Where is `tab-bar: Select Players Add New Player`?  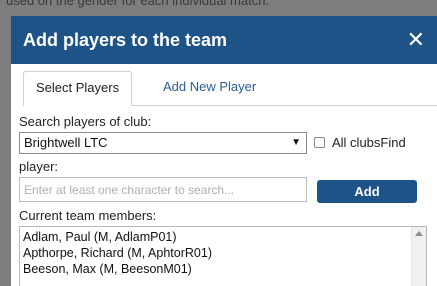
tab-bar: Select Players Add New Player is located at coordinates (230, 88).